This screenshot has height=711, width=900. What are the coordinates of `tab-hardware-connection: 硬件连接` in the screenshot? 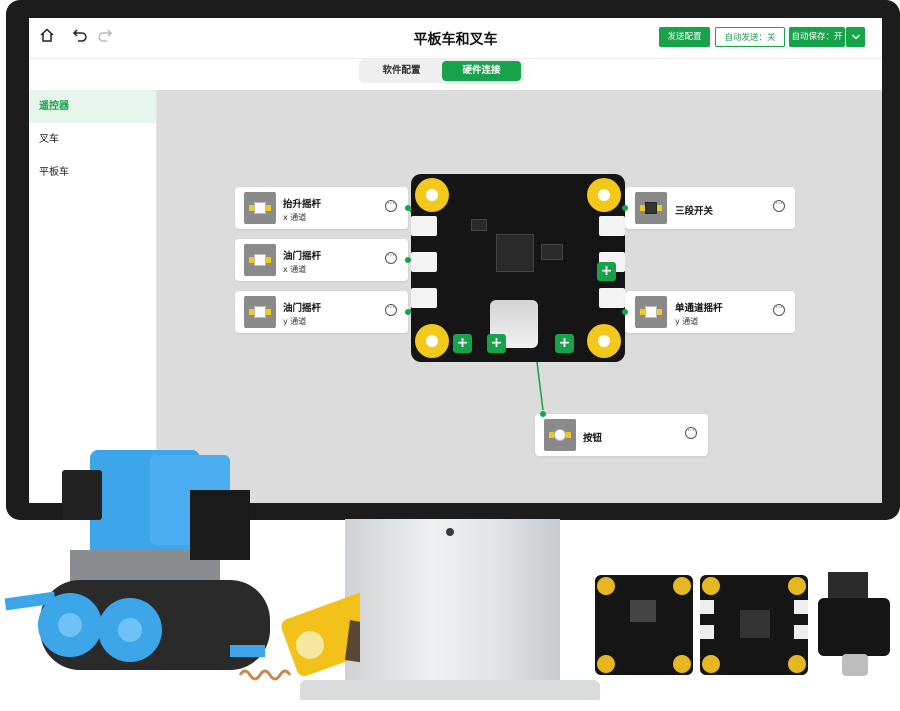 It's located at (481, 71).